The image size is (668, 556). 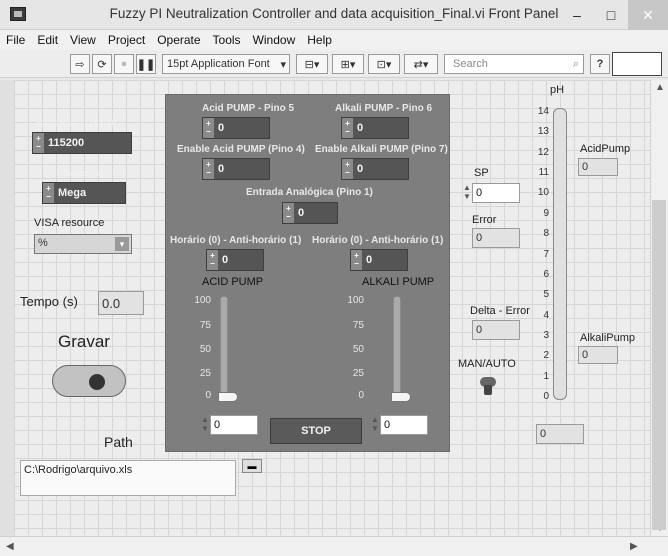 What do you see at coordinates (102, 64) in the screenshot?
I see `run-continuously-icon: ⟳` at bounding box center [102, 64].